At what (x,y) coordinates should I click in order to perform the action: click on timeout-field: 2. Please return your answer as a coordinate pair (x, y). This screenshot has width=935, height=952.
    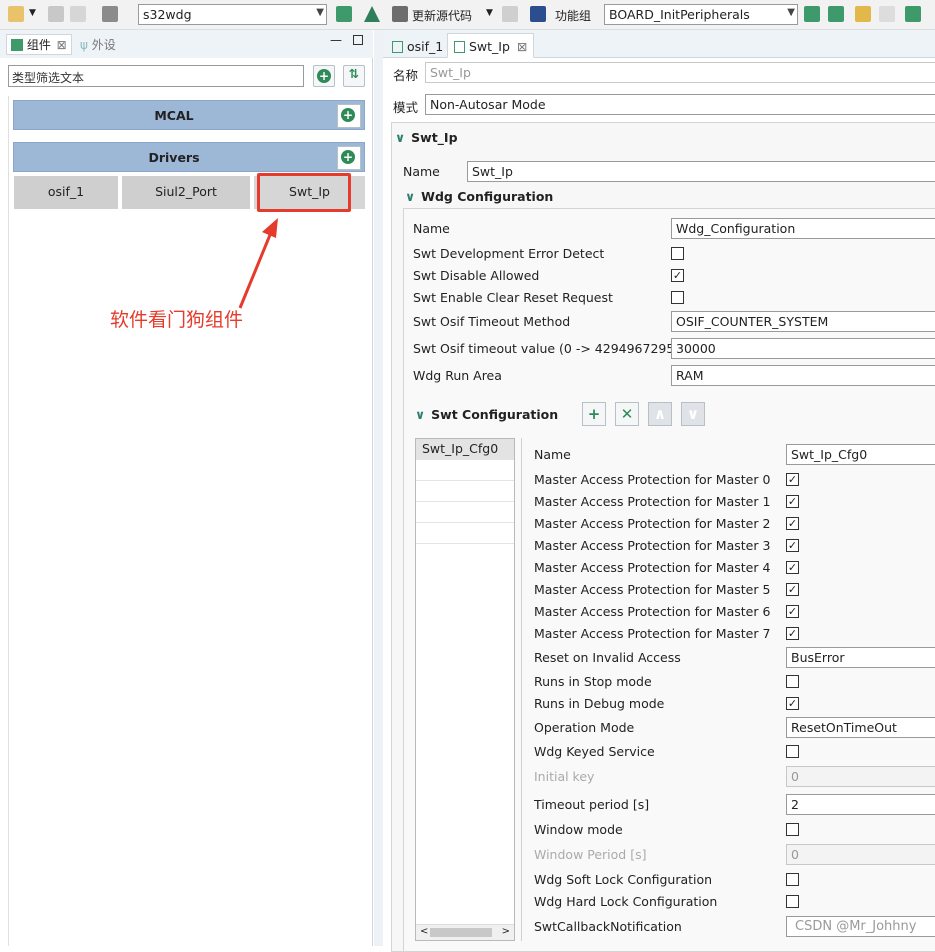
    Looking at the image, I should click on (860, 804).